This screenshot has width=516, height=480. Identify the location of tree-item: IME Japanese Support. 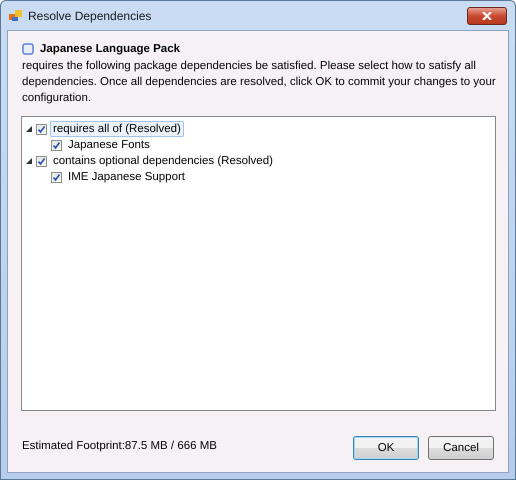
(126, 177).